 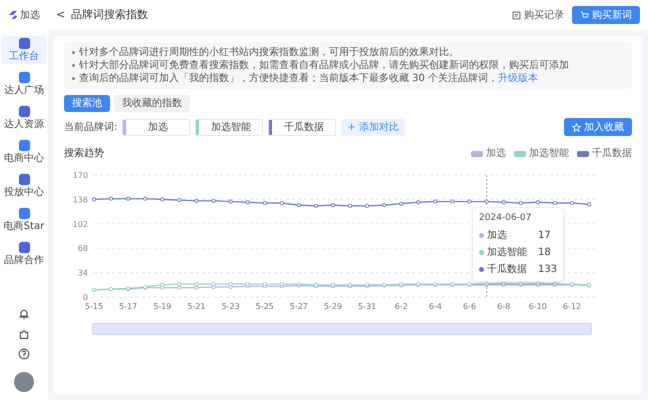 What do you see at coordinates (80, 199) in the screenshot?
I see `y-tick-label: 136` at bounding box center [80, 199].